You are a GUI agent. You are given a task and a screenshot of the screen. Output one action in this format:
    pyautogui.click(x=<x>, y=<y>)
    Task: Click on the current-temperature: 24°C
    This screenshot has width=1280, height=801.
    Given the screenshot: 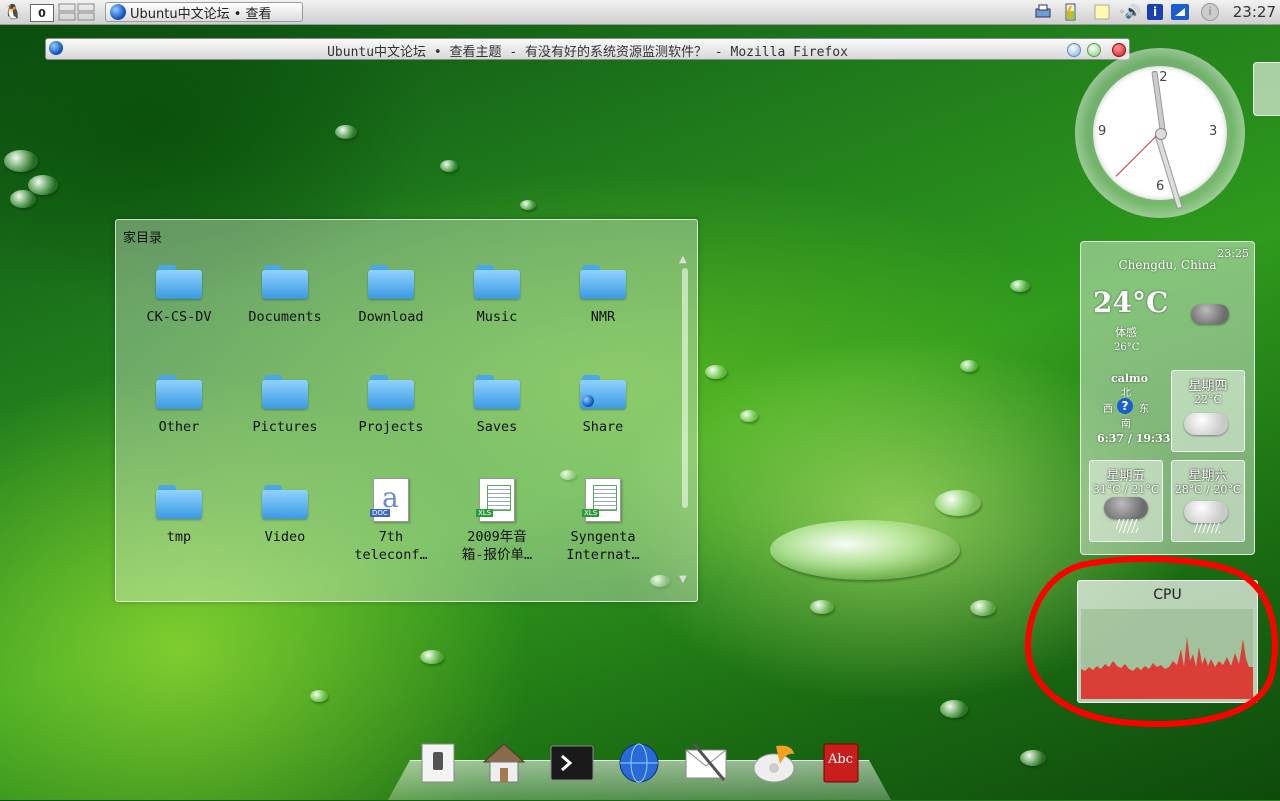 What is the action you would take?
    pyautogui.click(x=1131, y=302)
    